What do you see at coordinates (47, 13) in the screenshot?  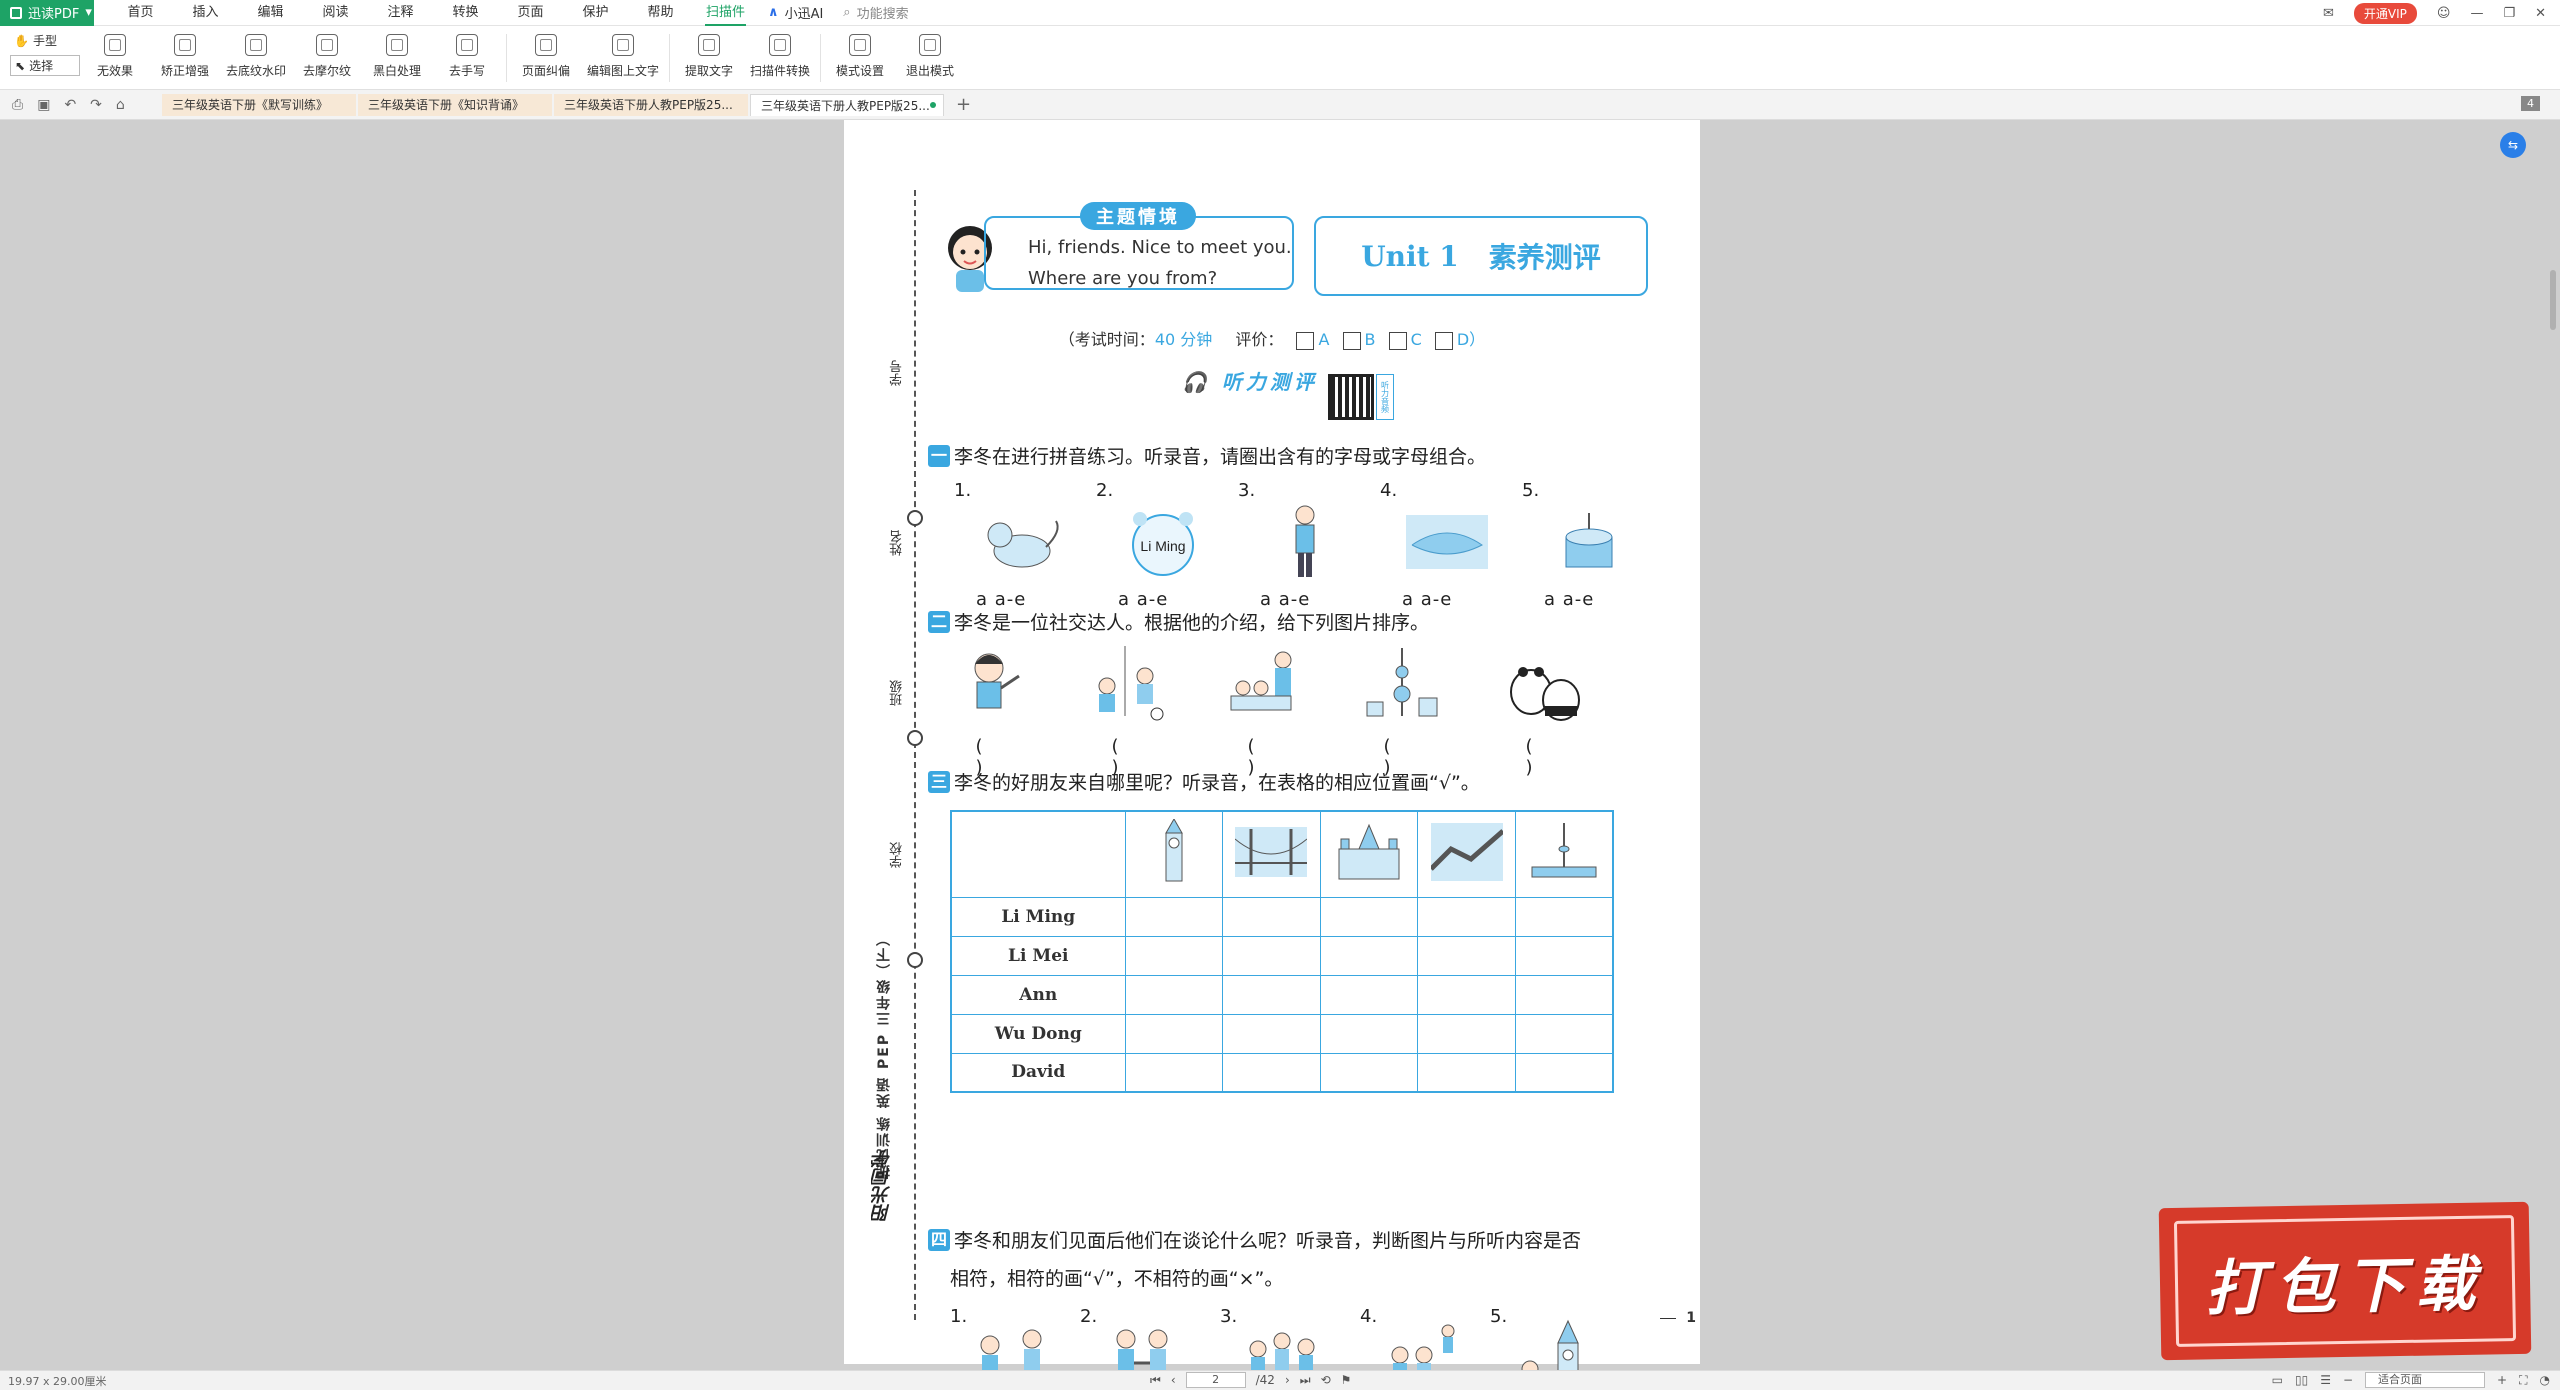 I see `app-brand-button: 迅读PDF ▾` at bounding box center [47, 13].